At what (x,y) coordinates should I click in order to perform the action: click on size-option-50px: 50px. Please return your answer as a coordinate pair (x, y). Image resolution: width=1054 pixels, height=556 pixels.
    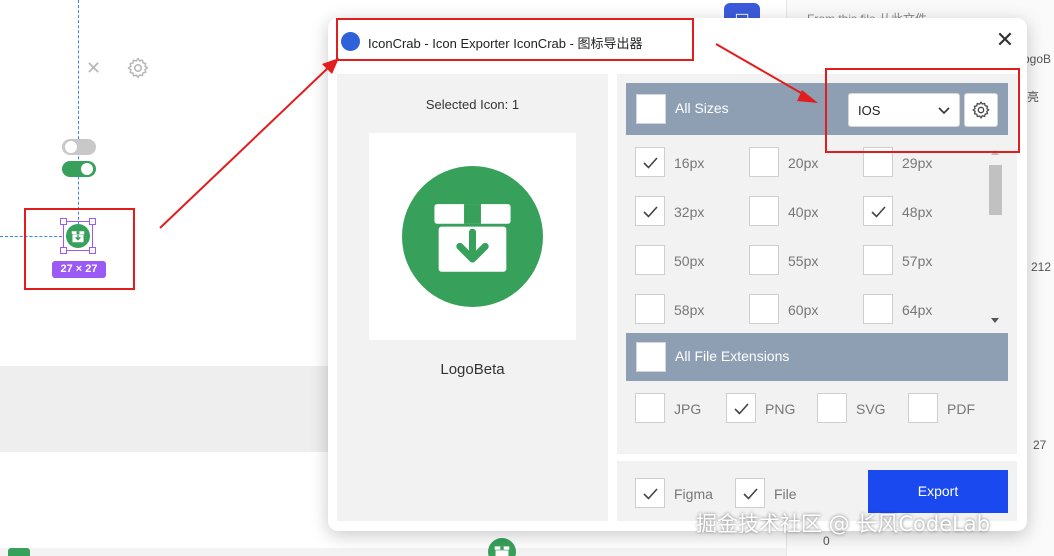
    Looking at the image, I should click on (685, 260).